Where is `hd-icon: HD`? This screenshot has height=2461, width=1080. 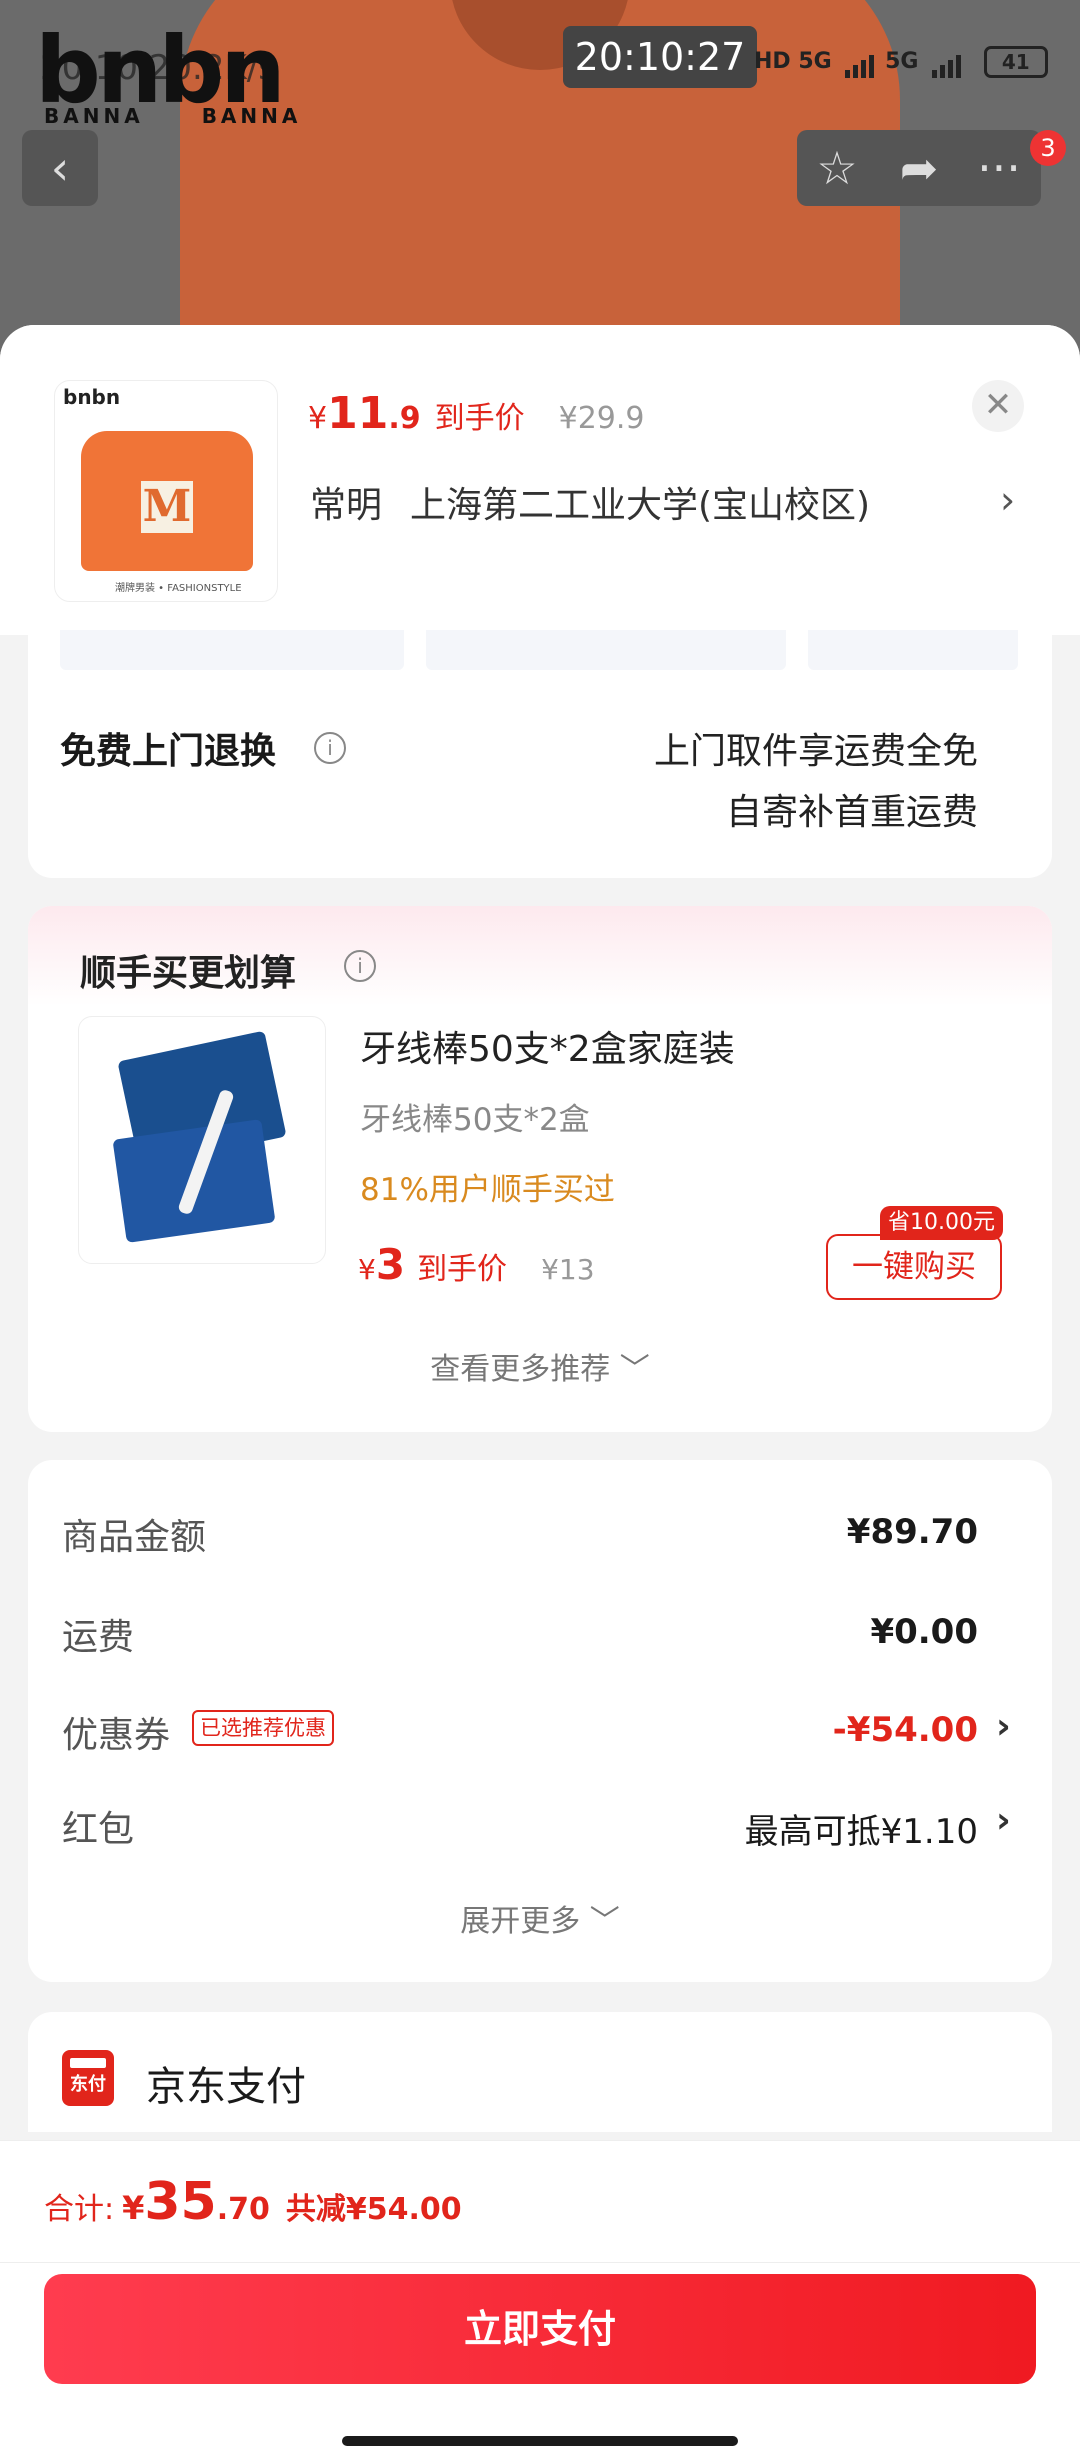 hd-icon: HD is located at coordinates (772, 61).